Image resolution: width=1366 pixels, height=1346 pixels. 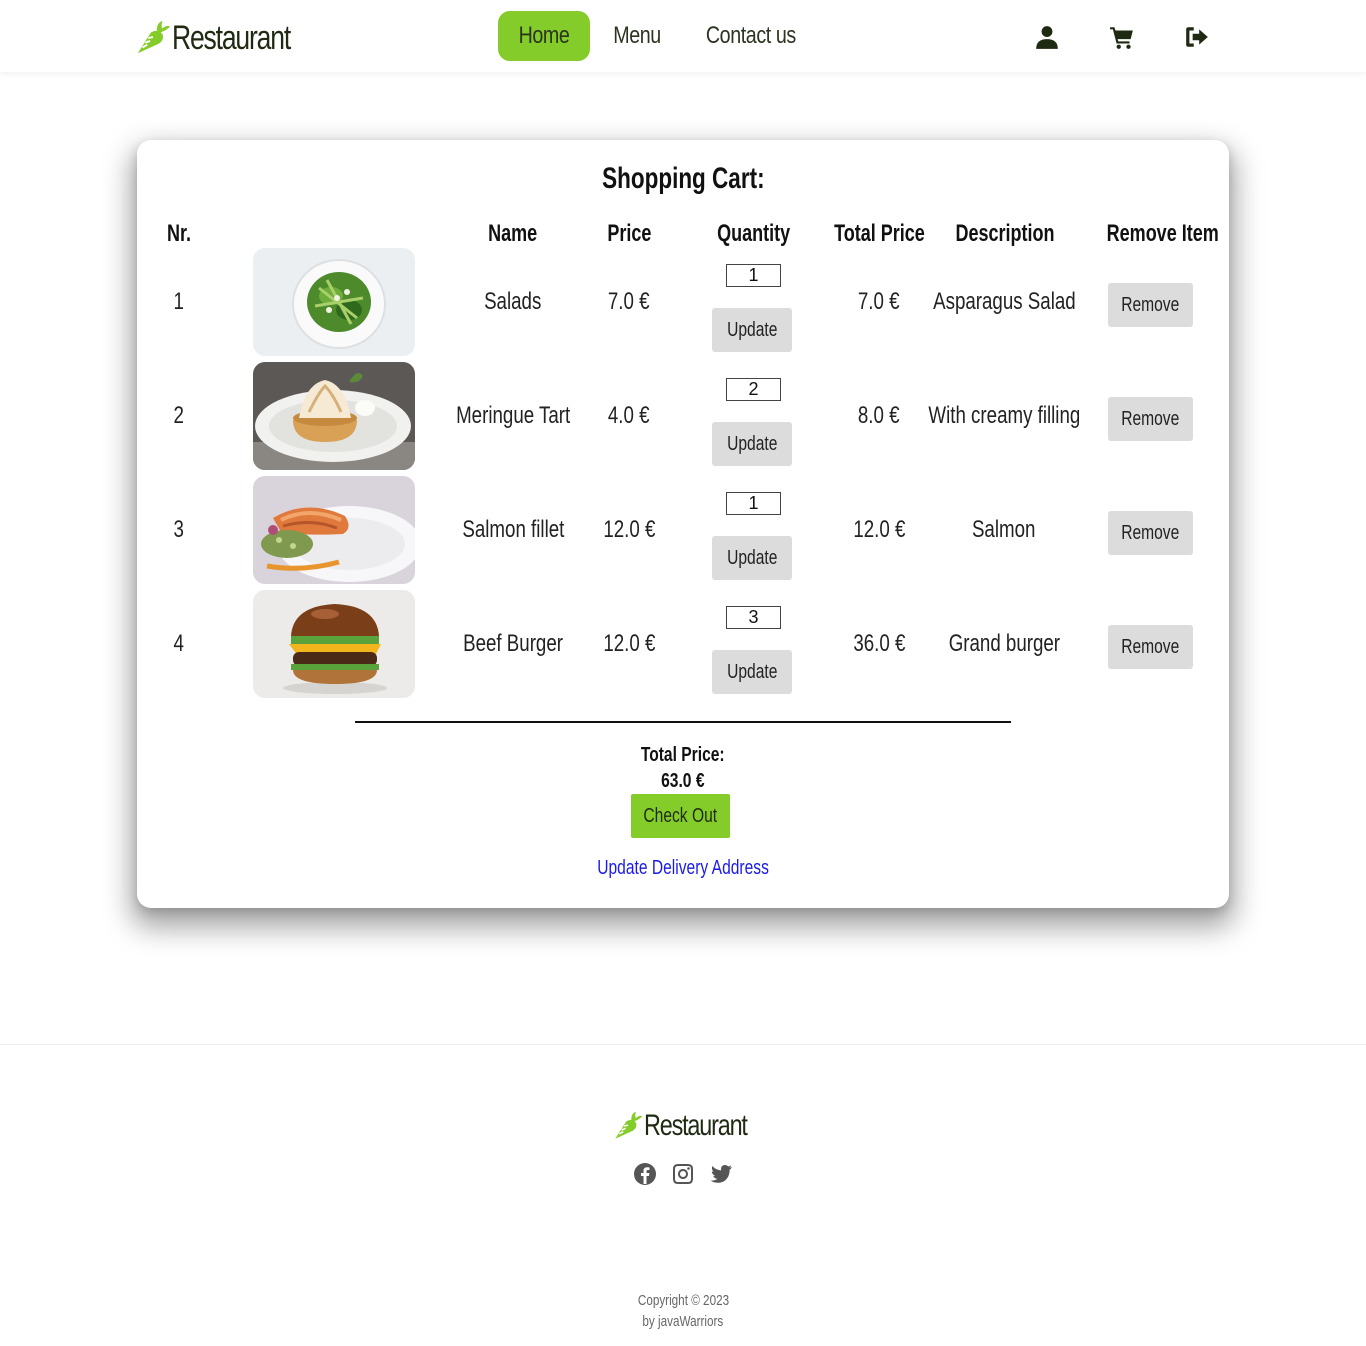 What do you see at coordinates (1162, 233) in the screenshot?
I see `header-remove-item: Remove Item` at bounding box center [1162, 233].